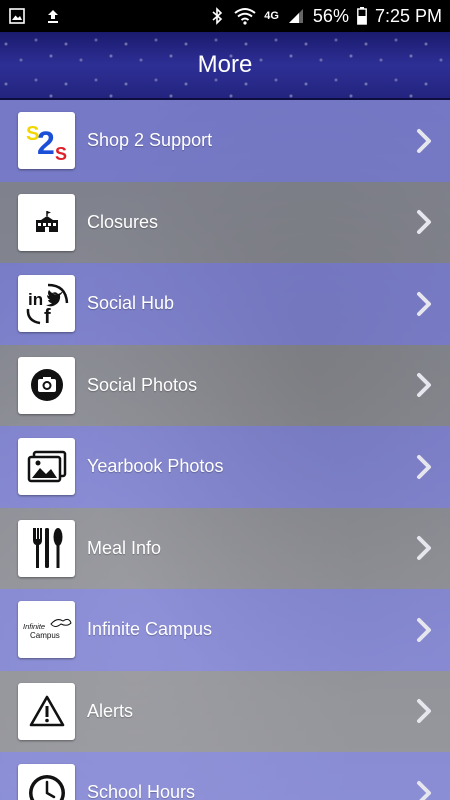 The image size is (450, 800). I want to click on s2s-logo-icon: S 2 S, so click(46, 141).